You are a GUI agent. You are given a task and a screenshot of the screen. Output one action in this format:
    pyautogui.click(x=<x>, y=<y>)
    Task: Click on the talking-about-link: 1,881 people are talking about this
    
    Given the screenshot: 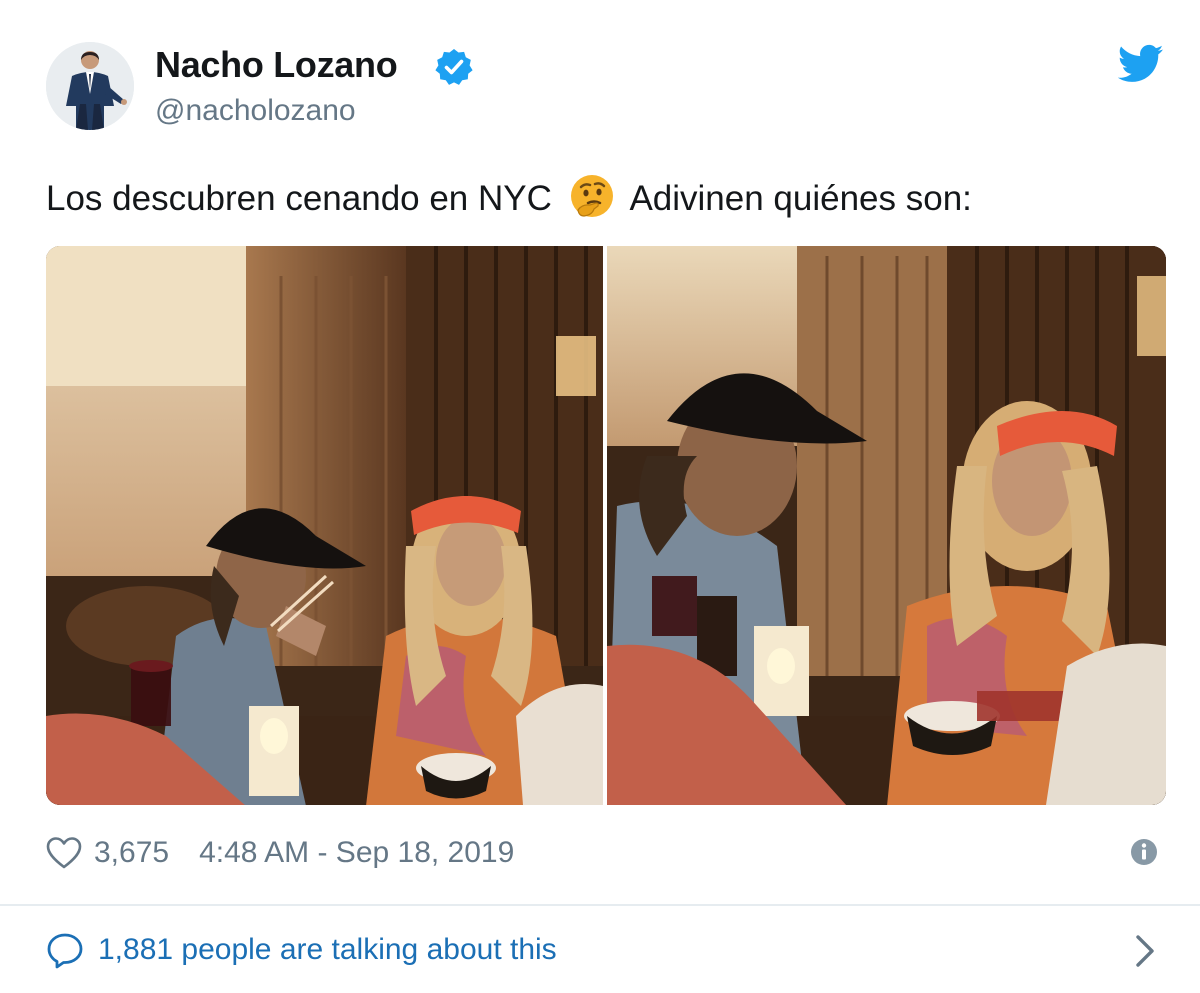 What is the action you would take?
    pyautogui.click(x=301, y=950)
    